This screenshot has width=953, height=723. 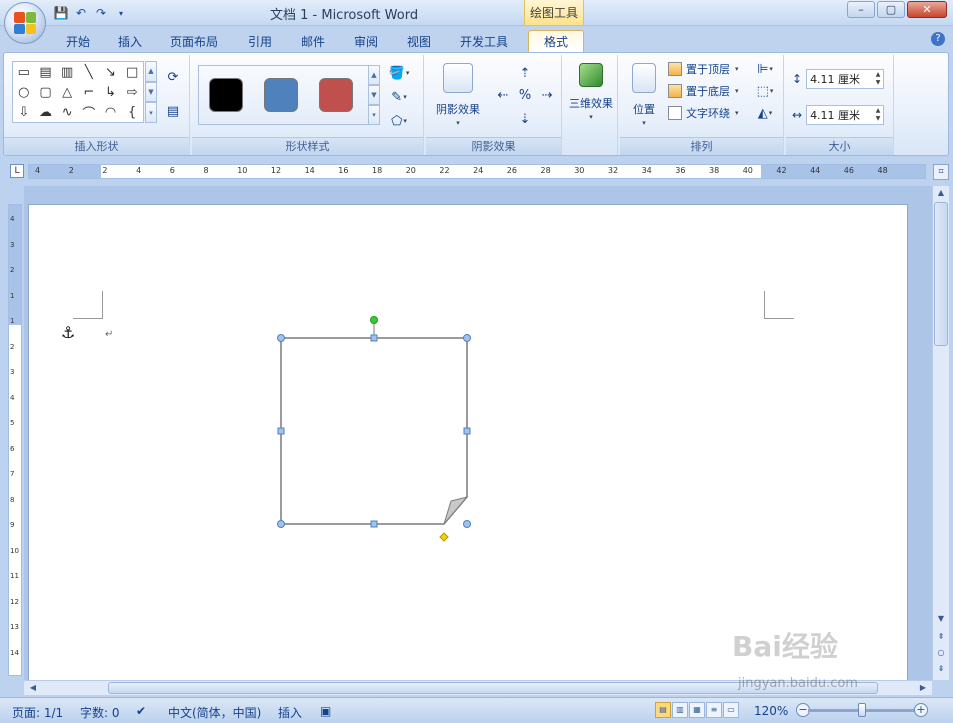 What do you see at coordinates (37, 712) in the screenshot?
I see `page-count: 页面: 1/1` at bounding box center [37, 712].